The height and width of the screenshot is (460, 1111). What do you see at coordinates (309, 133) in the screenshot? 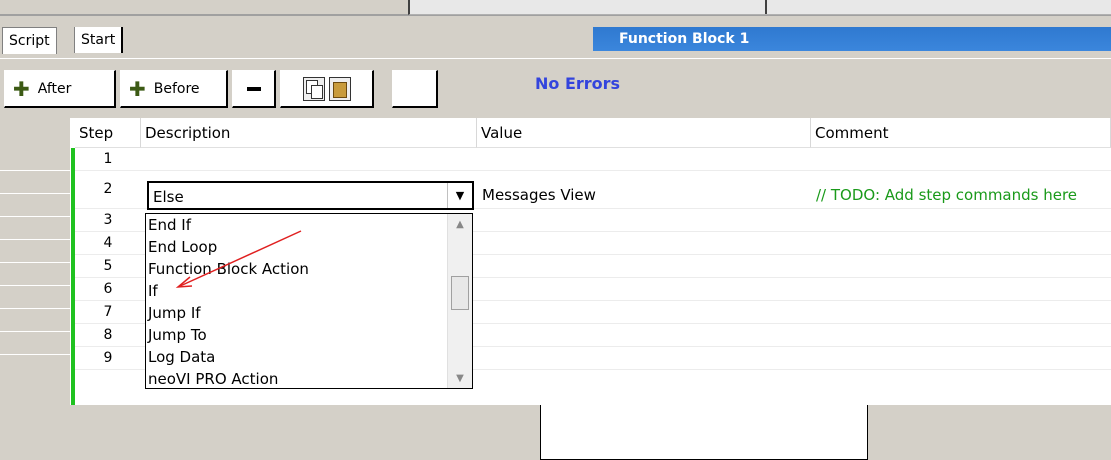
I see `column-header-description: Description` at bounding box center [309, 133].